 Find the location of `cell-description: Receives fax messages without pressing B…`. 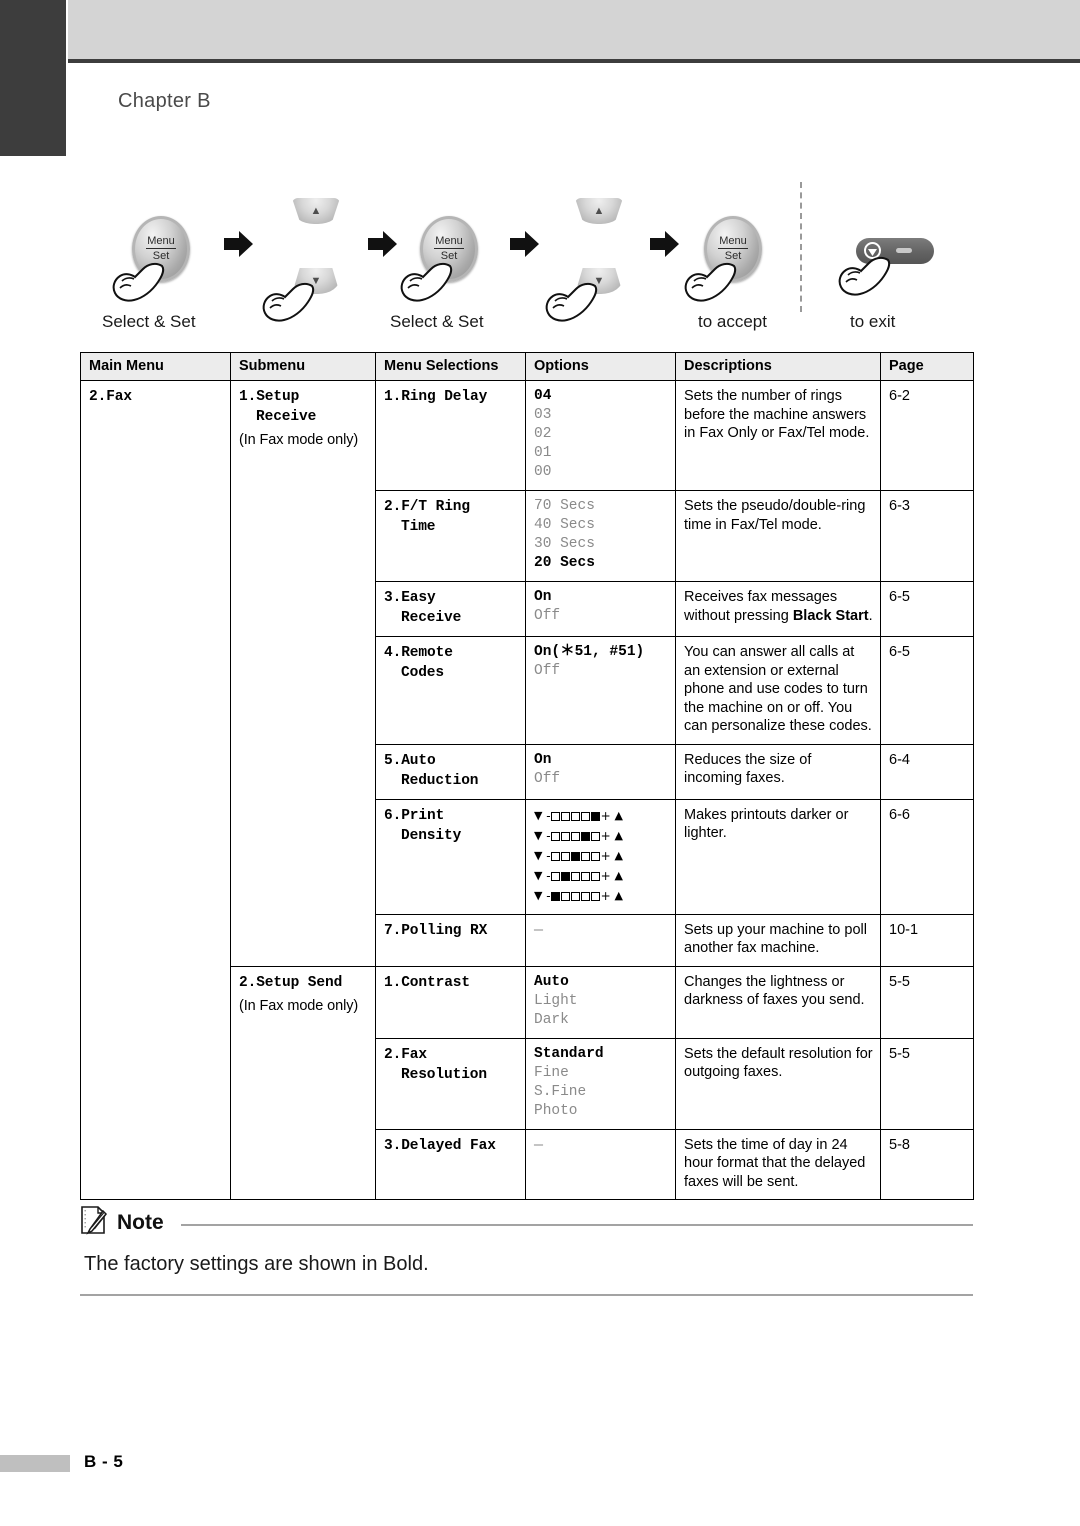

cell-description: Receives fax messages without pressing B… is located at coordinates (778, 609).